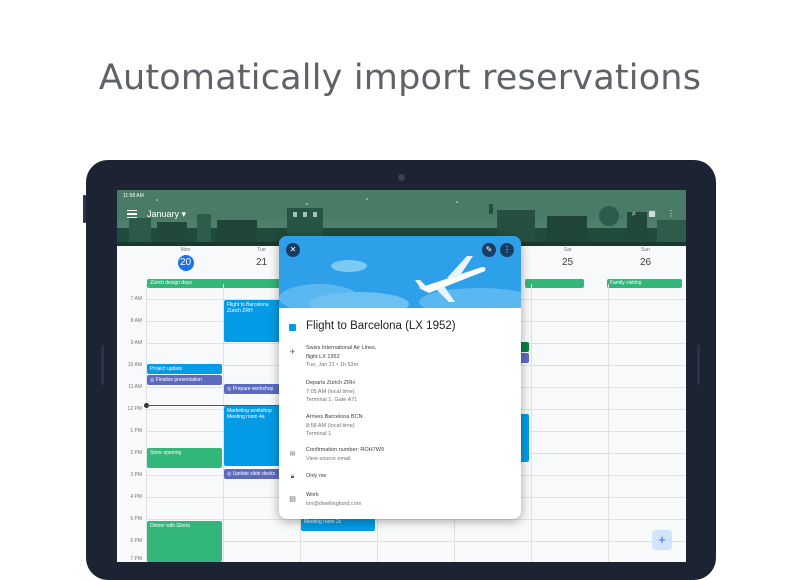  Describe the element at coordinates (316, 476) in the screenshot. I see `privacy-label: Only me` at that location.